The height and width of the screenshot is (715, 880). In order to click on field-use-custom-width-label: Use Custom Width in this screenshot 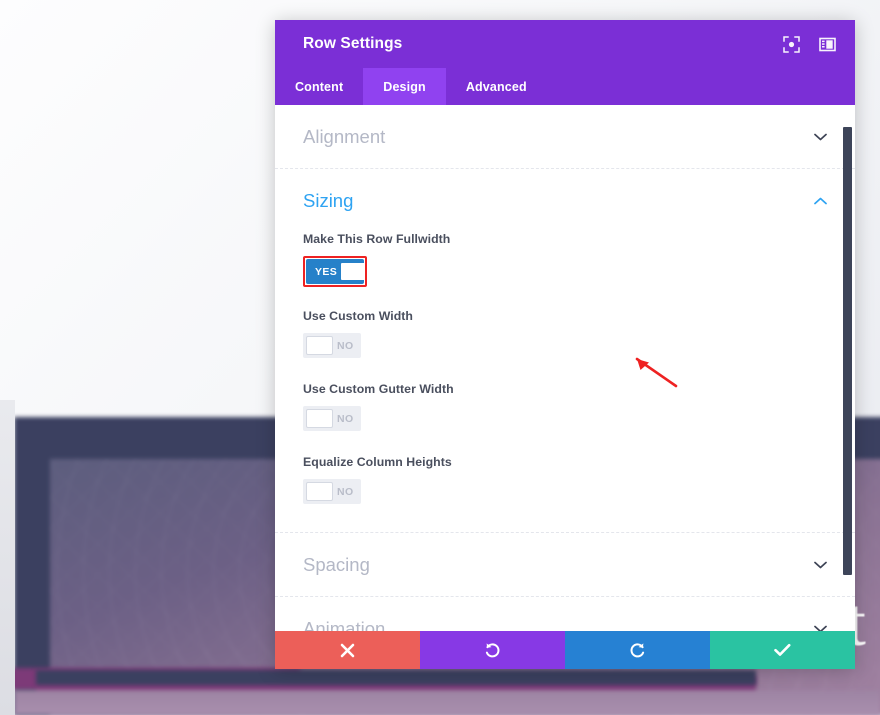, I will do `click(358, 316)`.